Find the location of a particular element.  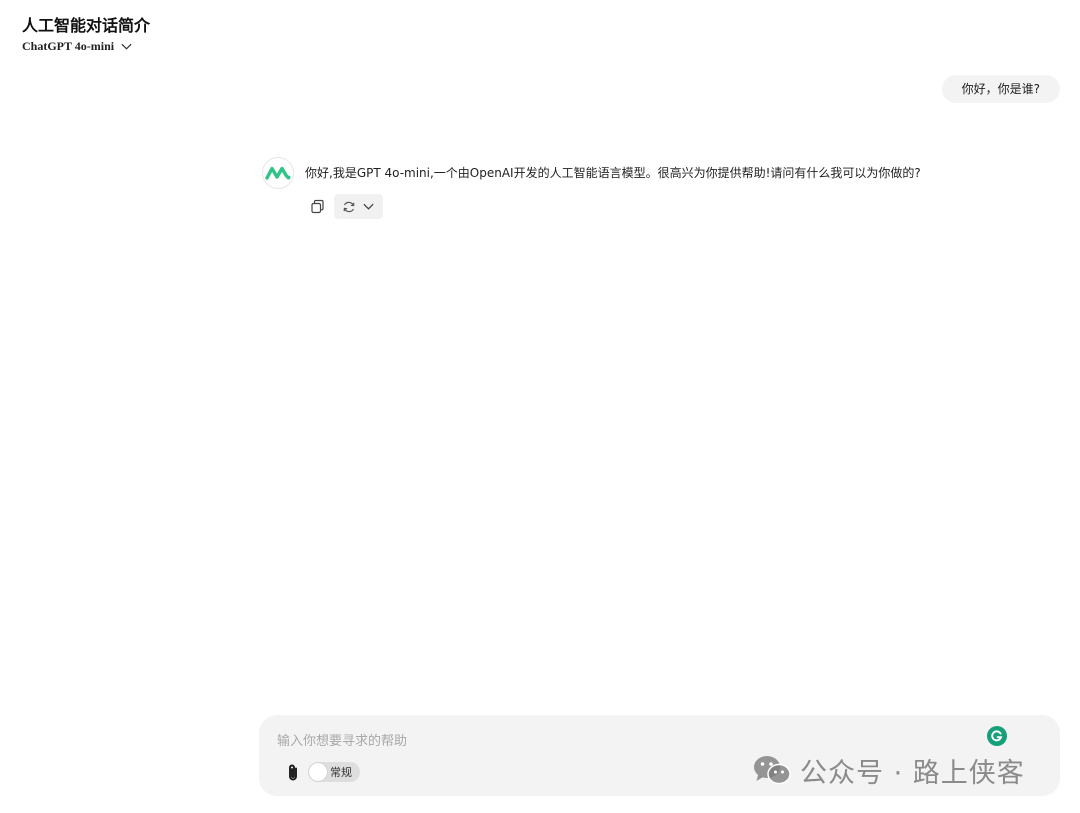

message-input is located at coordinates (617, 741).